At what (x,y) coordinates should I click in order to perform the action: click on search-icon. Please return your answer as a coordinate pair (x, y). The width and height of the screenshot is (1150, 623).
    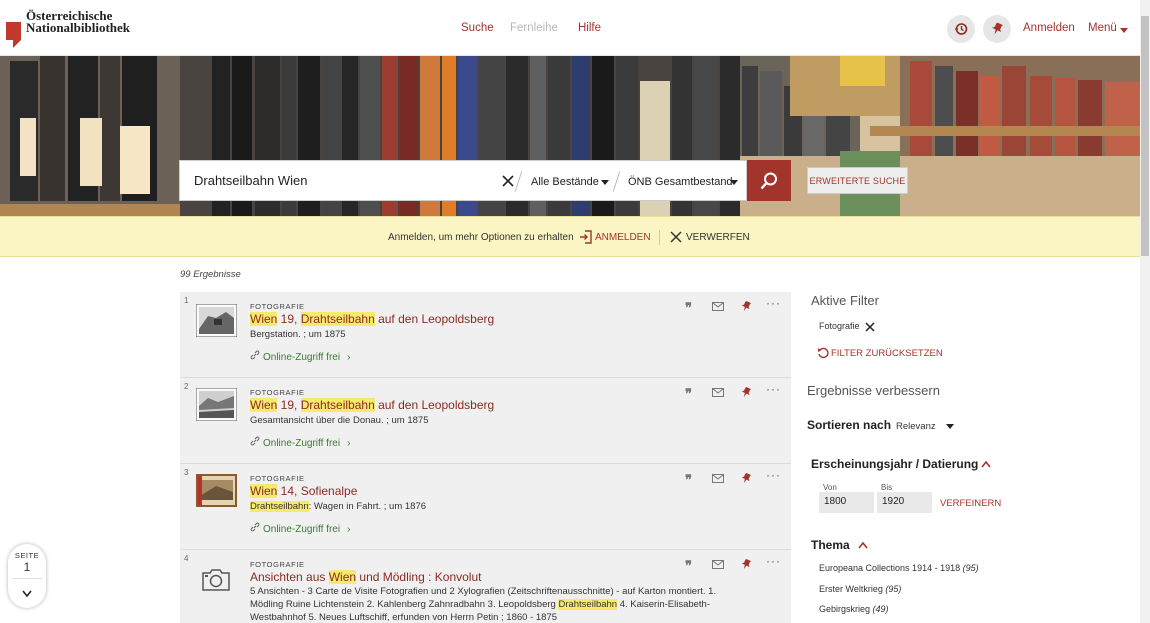
    Looking at the image, I should click on (768, 180).